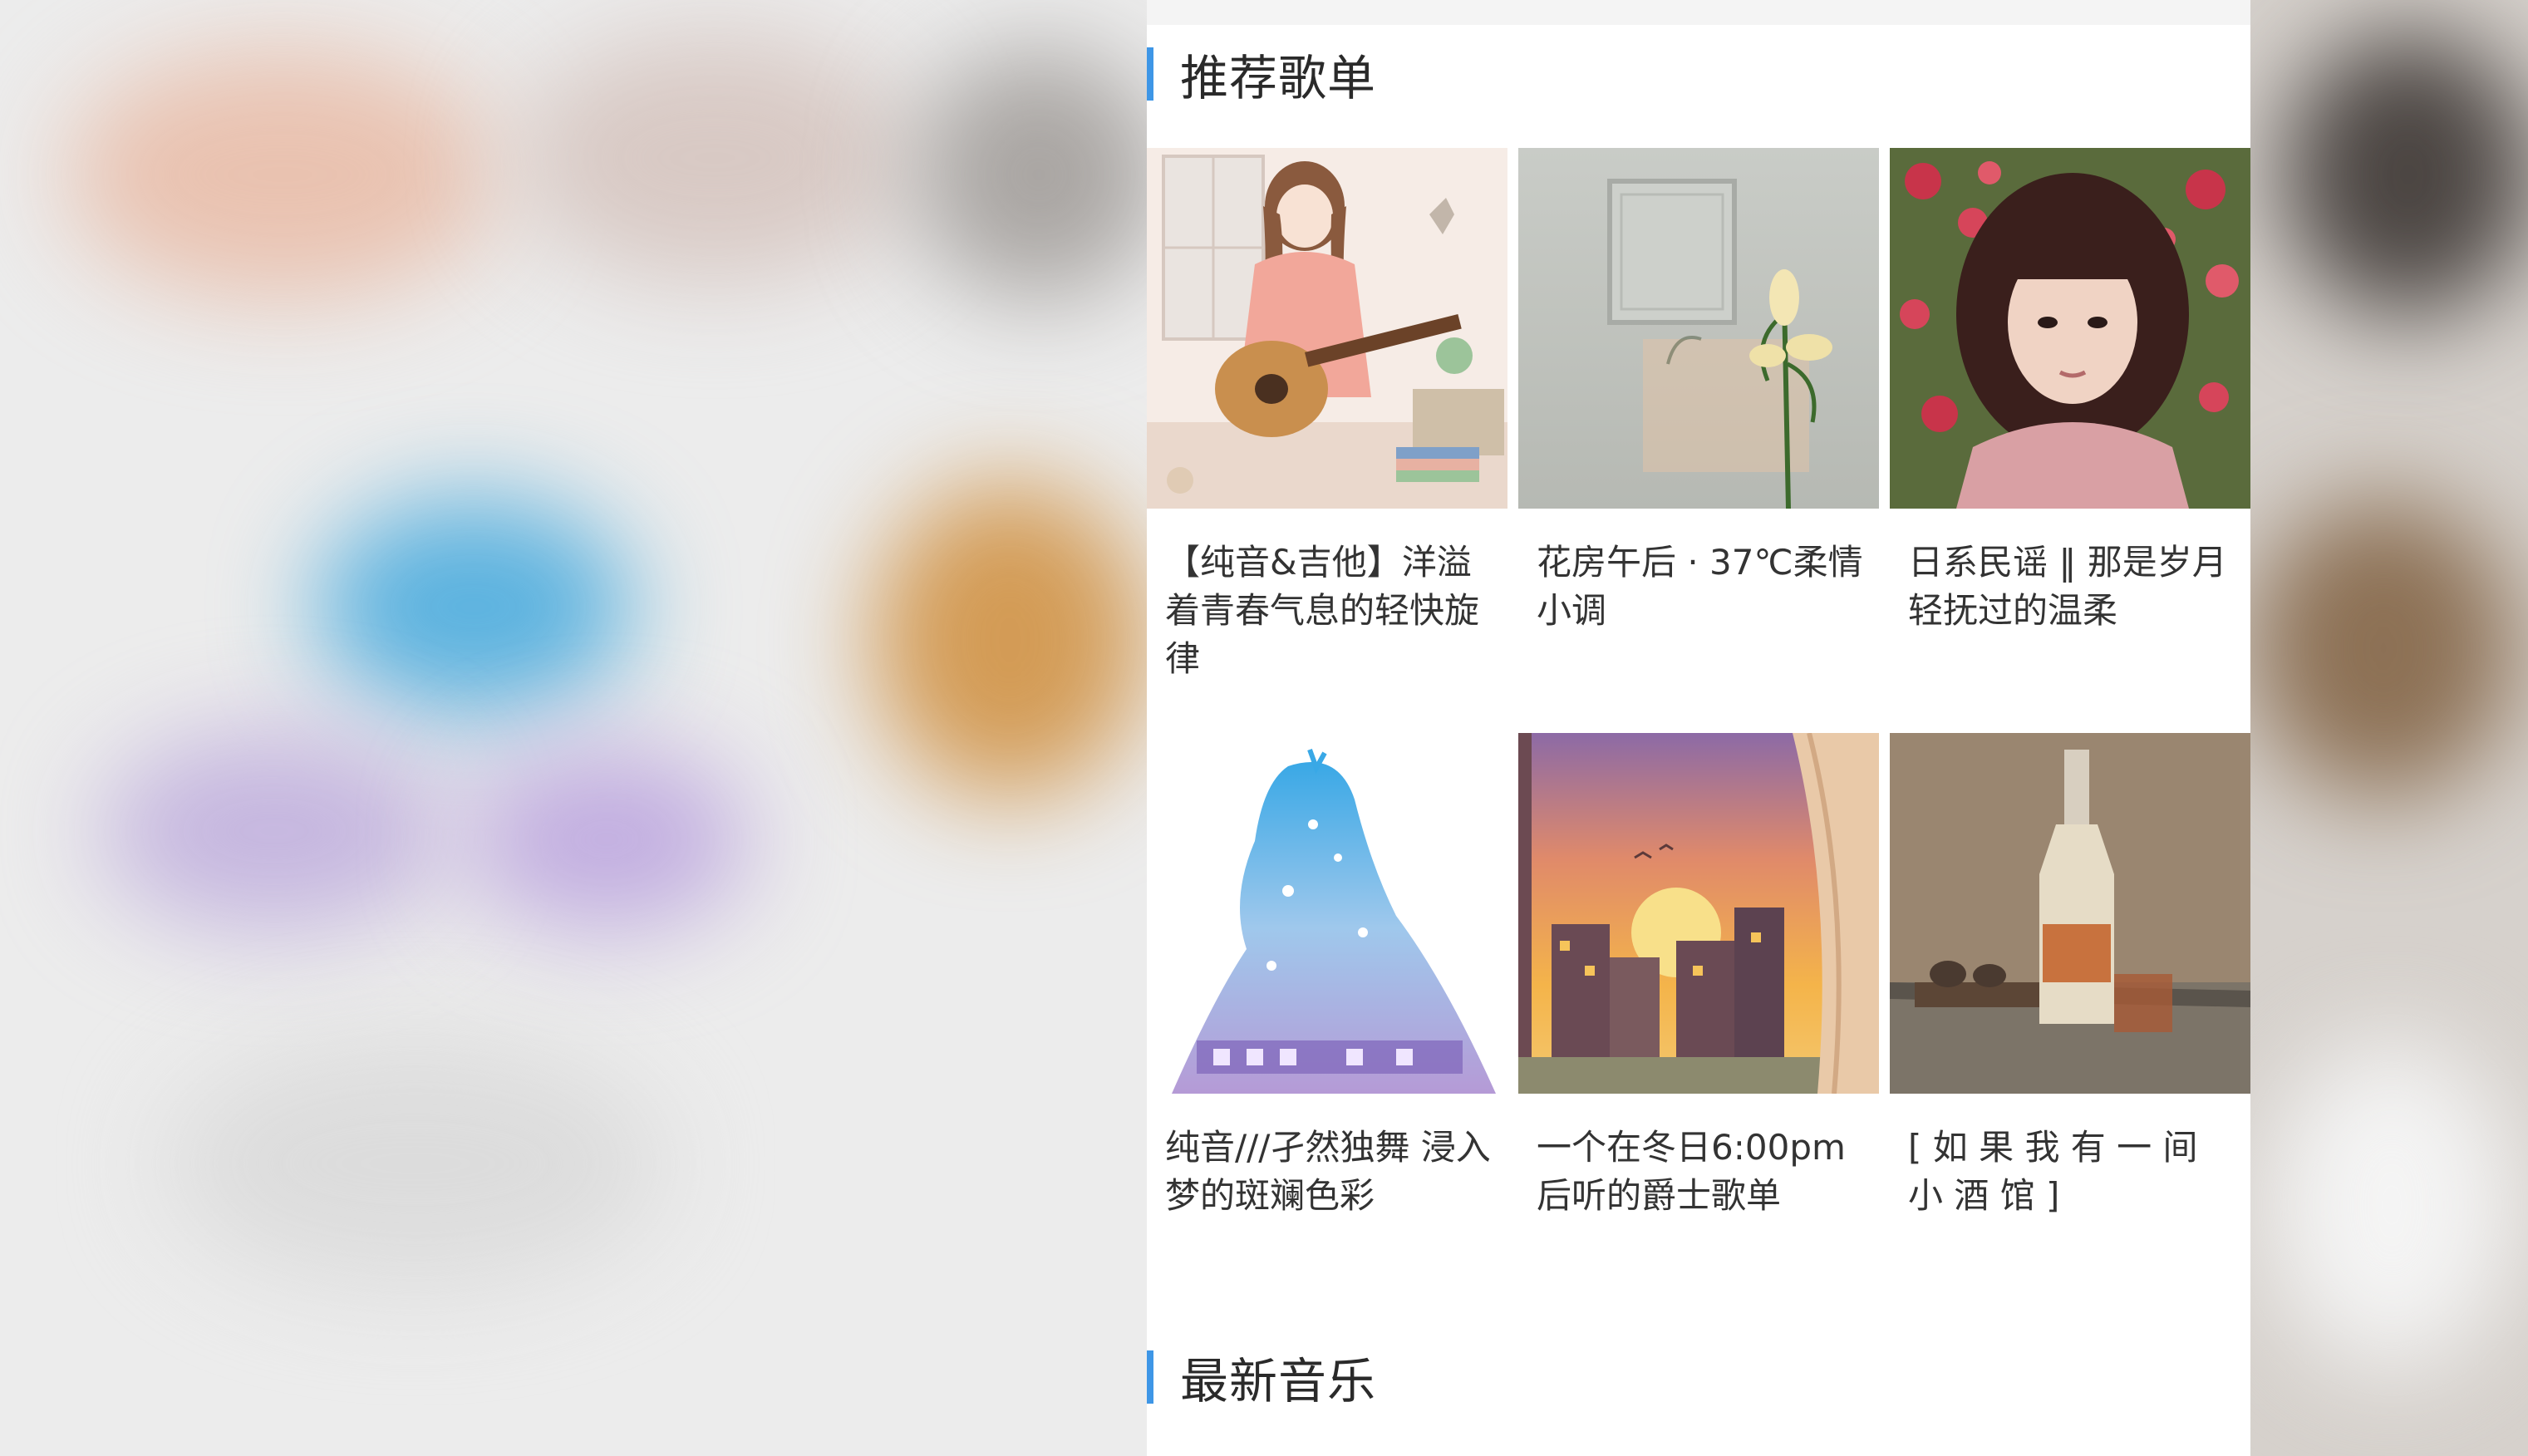 The width and height of the screenshot is (2528, 1456). I want to click on playlist-title-6: [ 如 果 我 有 一 间 小 酒 馆 ], so click(2074, 1172).